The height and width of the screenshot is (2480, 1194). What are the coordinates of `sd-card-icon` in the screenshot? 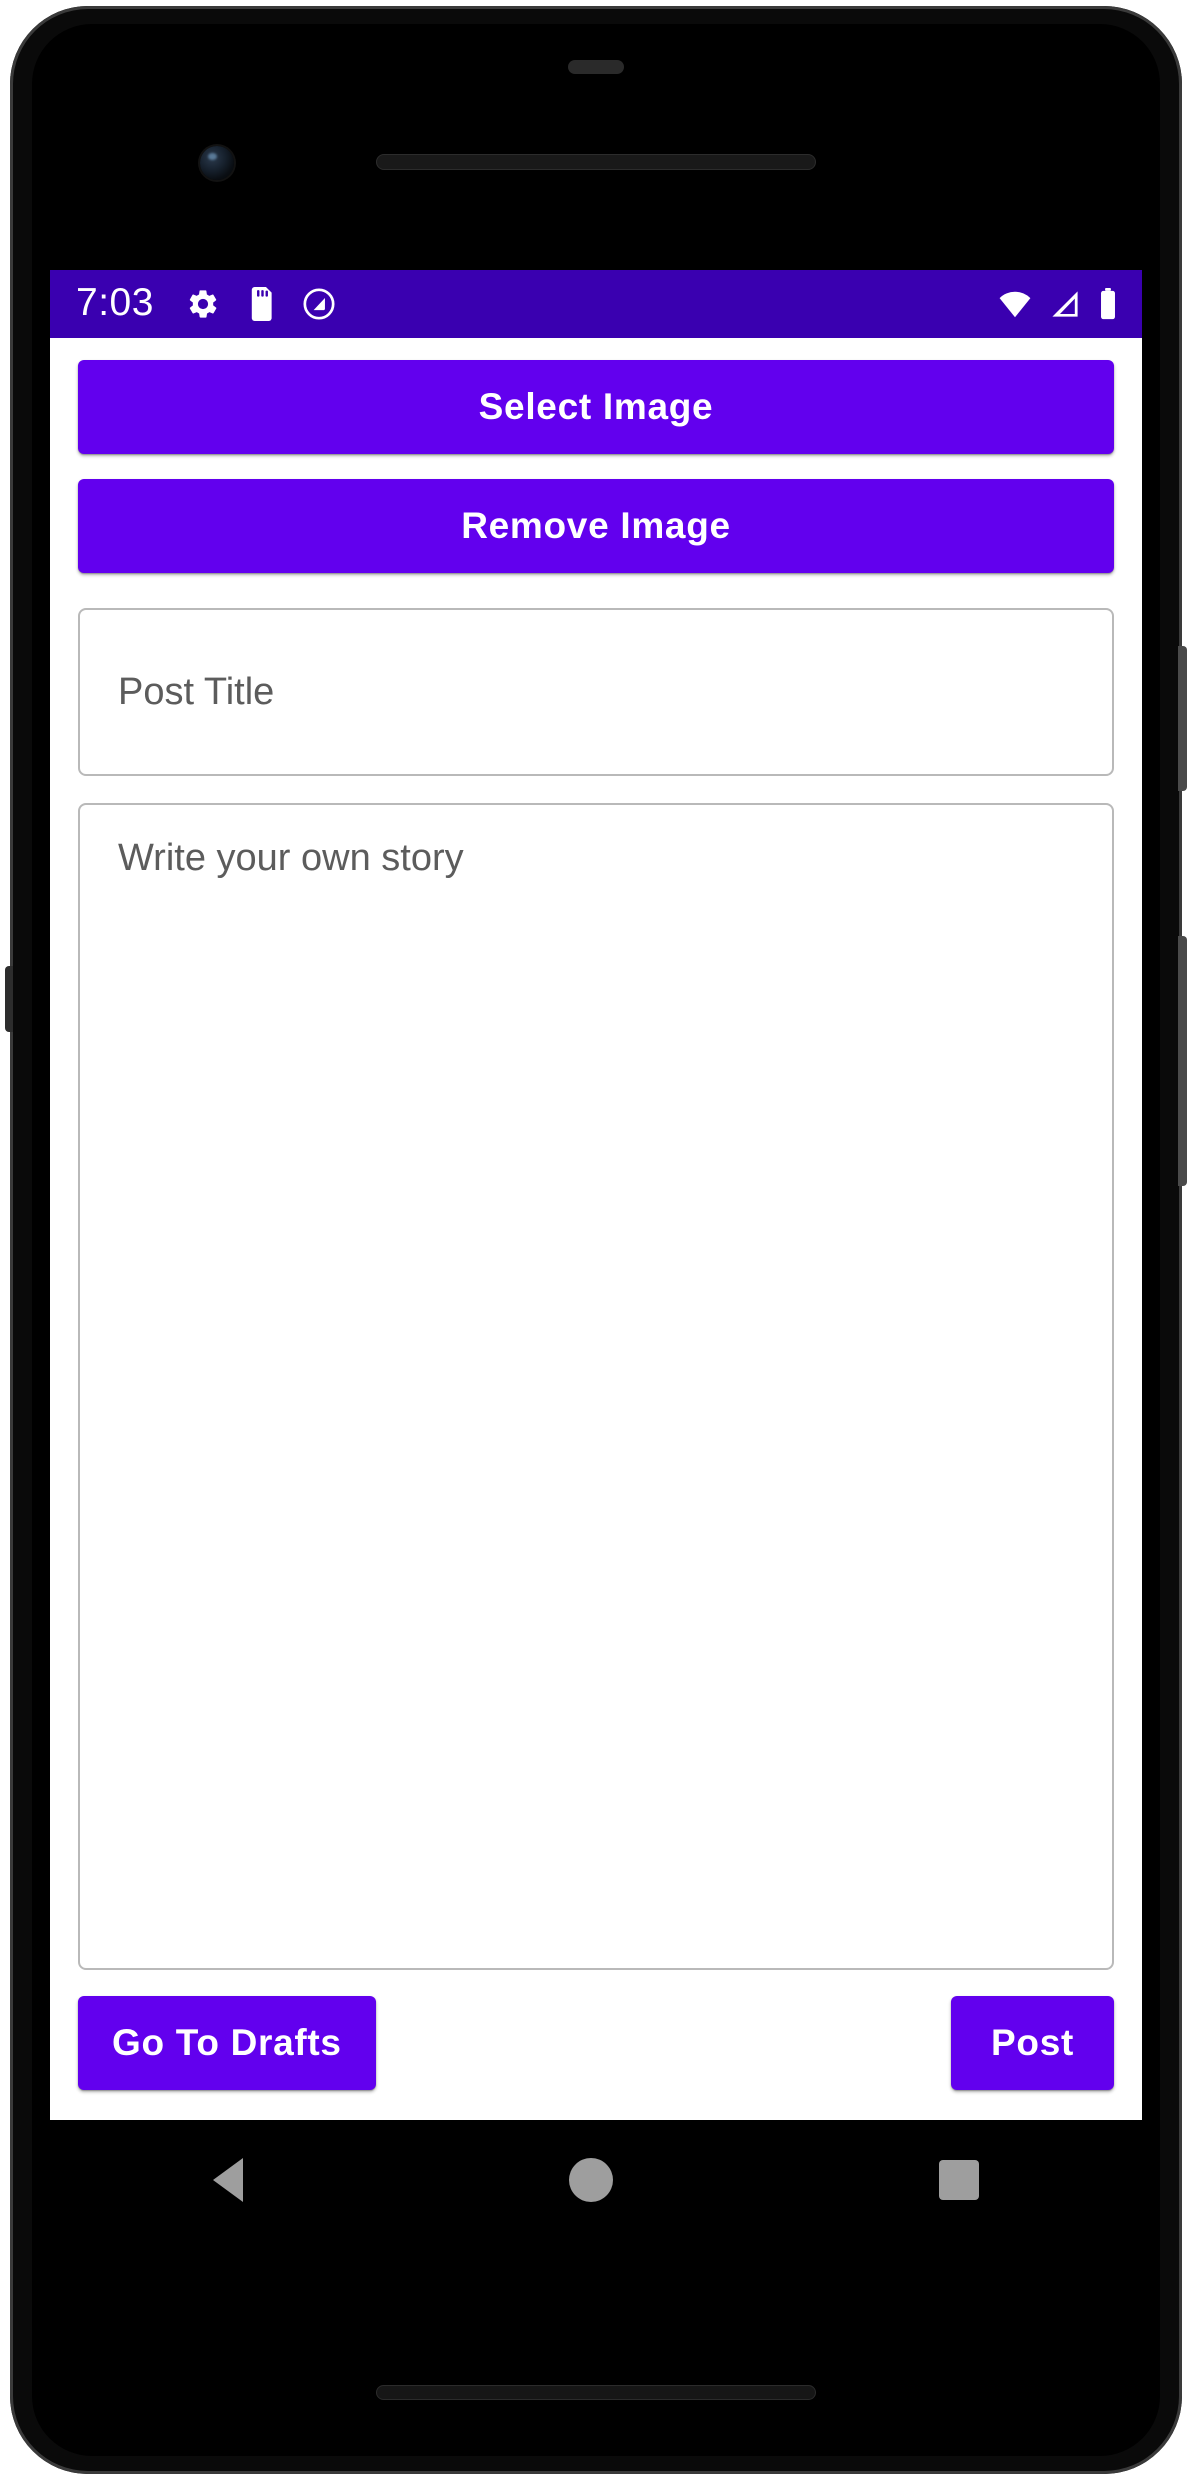 It's located at (261, 304).